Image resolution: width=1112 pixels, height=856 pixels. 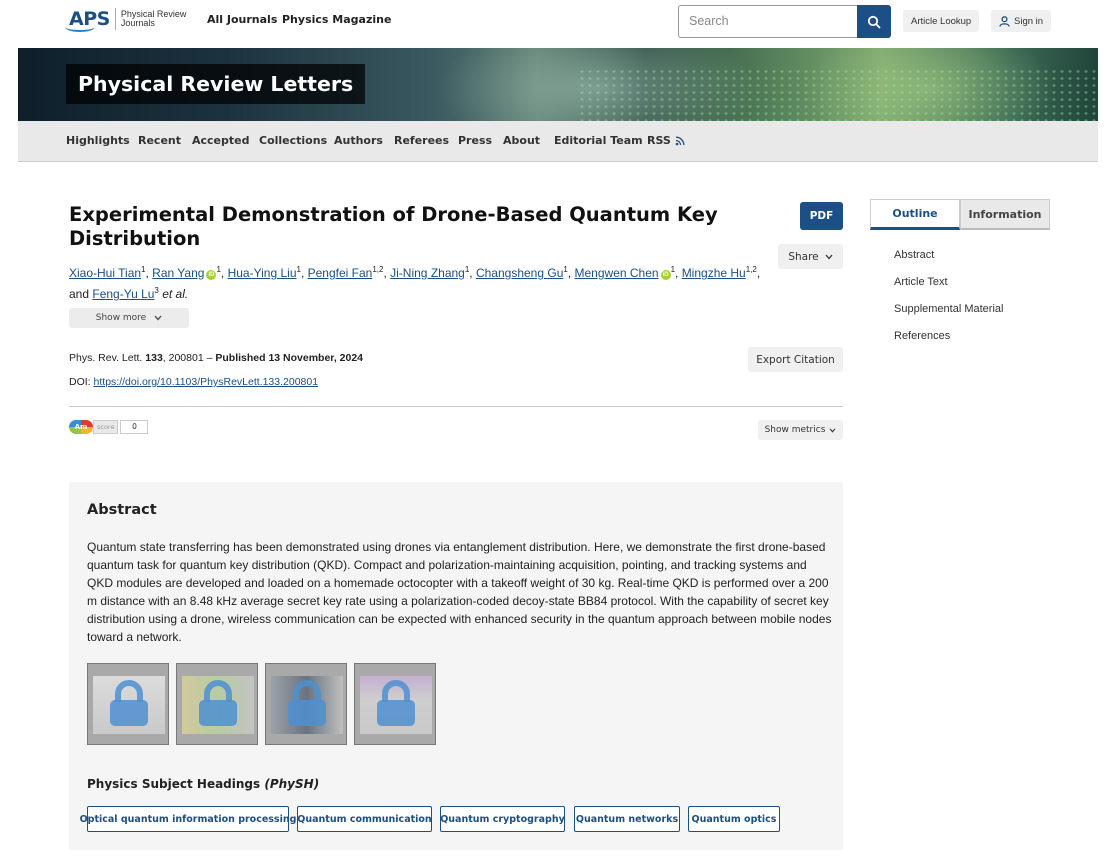 I want to click on physh-tag: Quantum optics, so click(x=734, y=819).